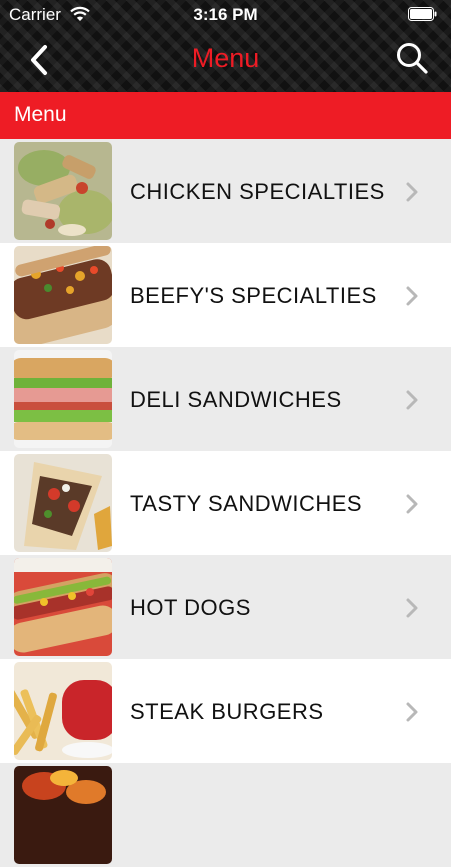  What do you see at coordinates (253, 295) in the screenshot?
I see `menu-item-label: BEEFY'S SPECIALTIES` at bounding box center [253, 295].